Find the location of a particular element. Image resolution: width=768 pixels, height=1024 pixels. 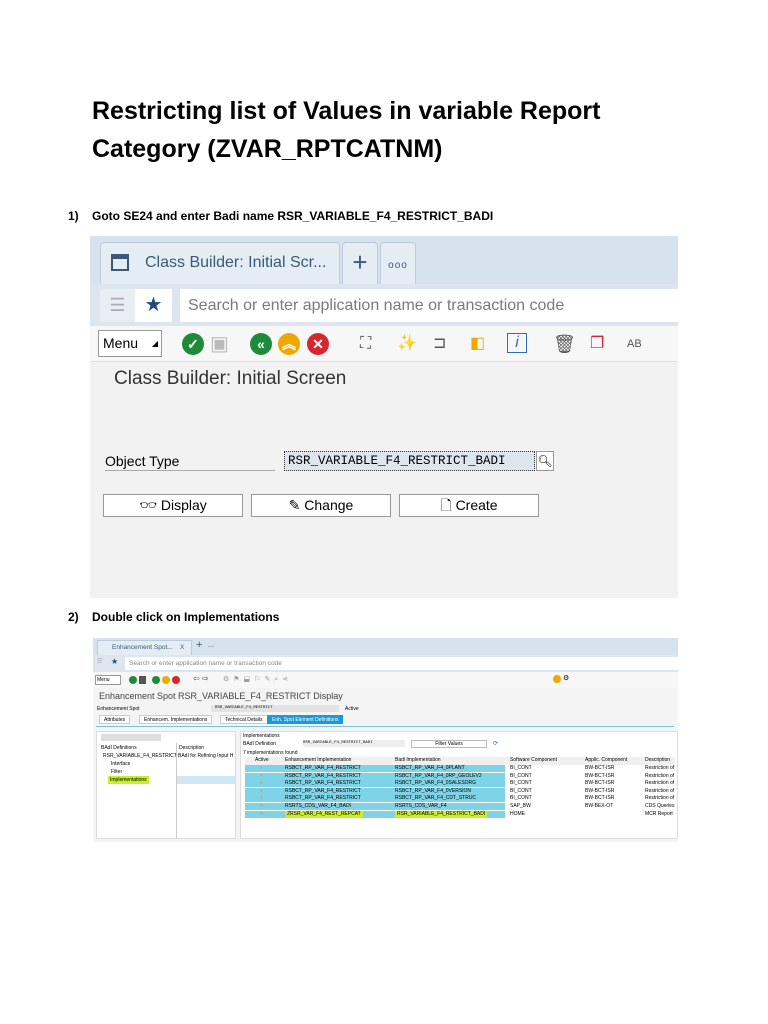

toolbar-icons: ⚙⚑⬓⚐✎⌕⋖ is located at coordinates (257, 679).